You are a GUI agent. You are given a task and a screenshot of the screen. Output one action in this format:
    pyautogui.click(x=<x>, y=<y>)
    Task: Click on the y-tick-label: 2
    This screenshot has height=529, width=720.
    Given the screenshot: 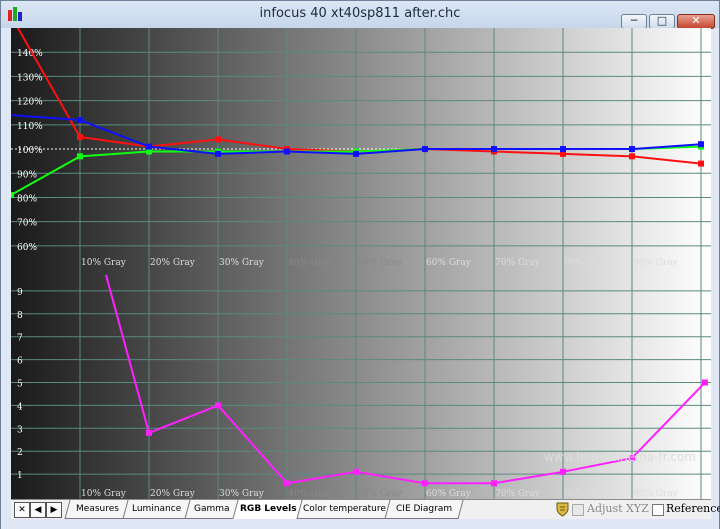 What is the action you would take?
    pyautogui.click(x=20, y=453)
    